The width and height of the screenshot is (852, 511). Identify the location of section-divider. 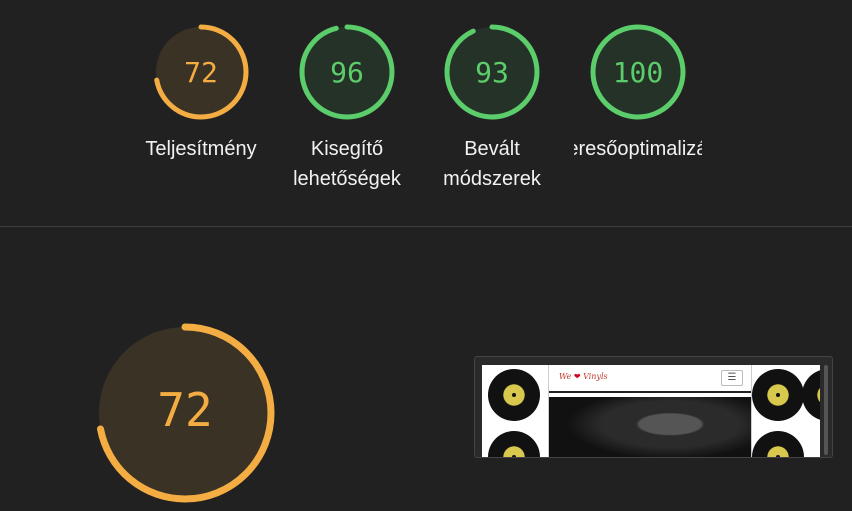
(426, 226).